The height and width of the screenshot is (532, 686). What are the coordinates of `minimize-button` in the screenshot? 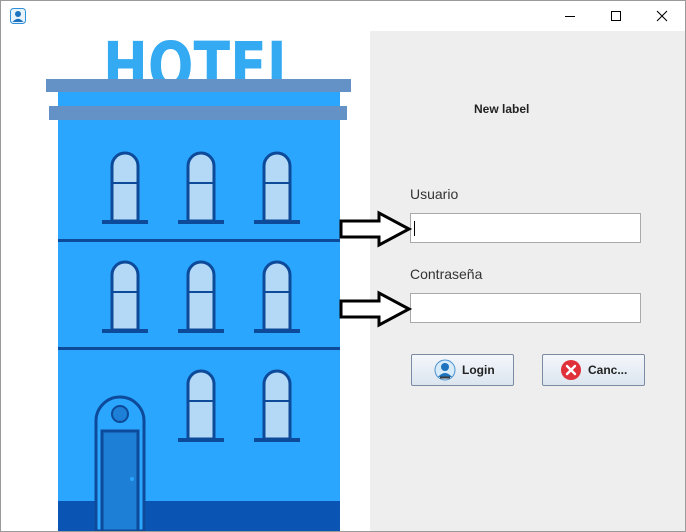 It's located at (570, 16).